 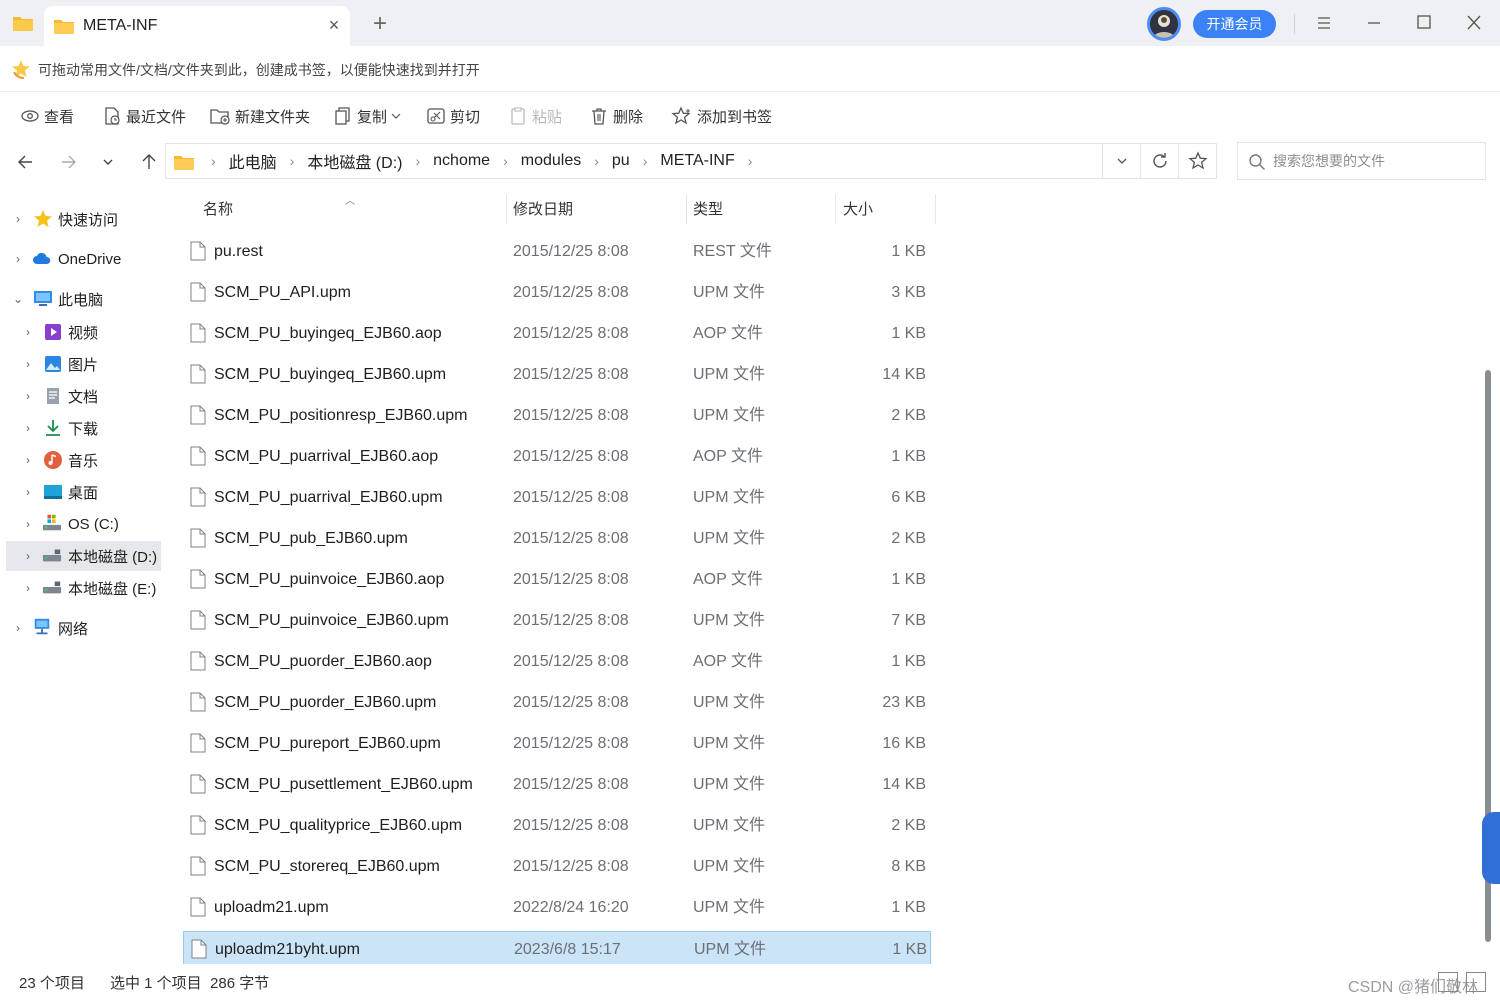 What do you see at coordinates (551, 161) in the screenshot?
I see `breadcrumb-modules: modules` at bounding box center [551, 161].